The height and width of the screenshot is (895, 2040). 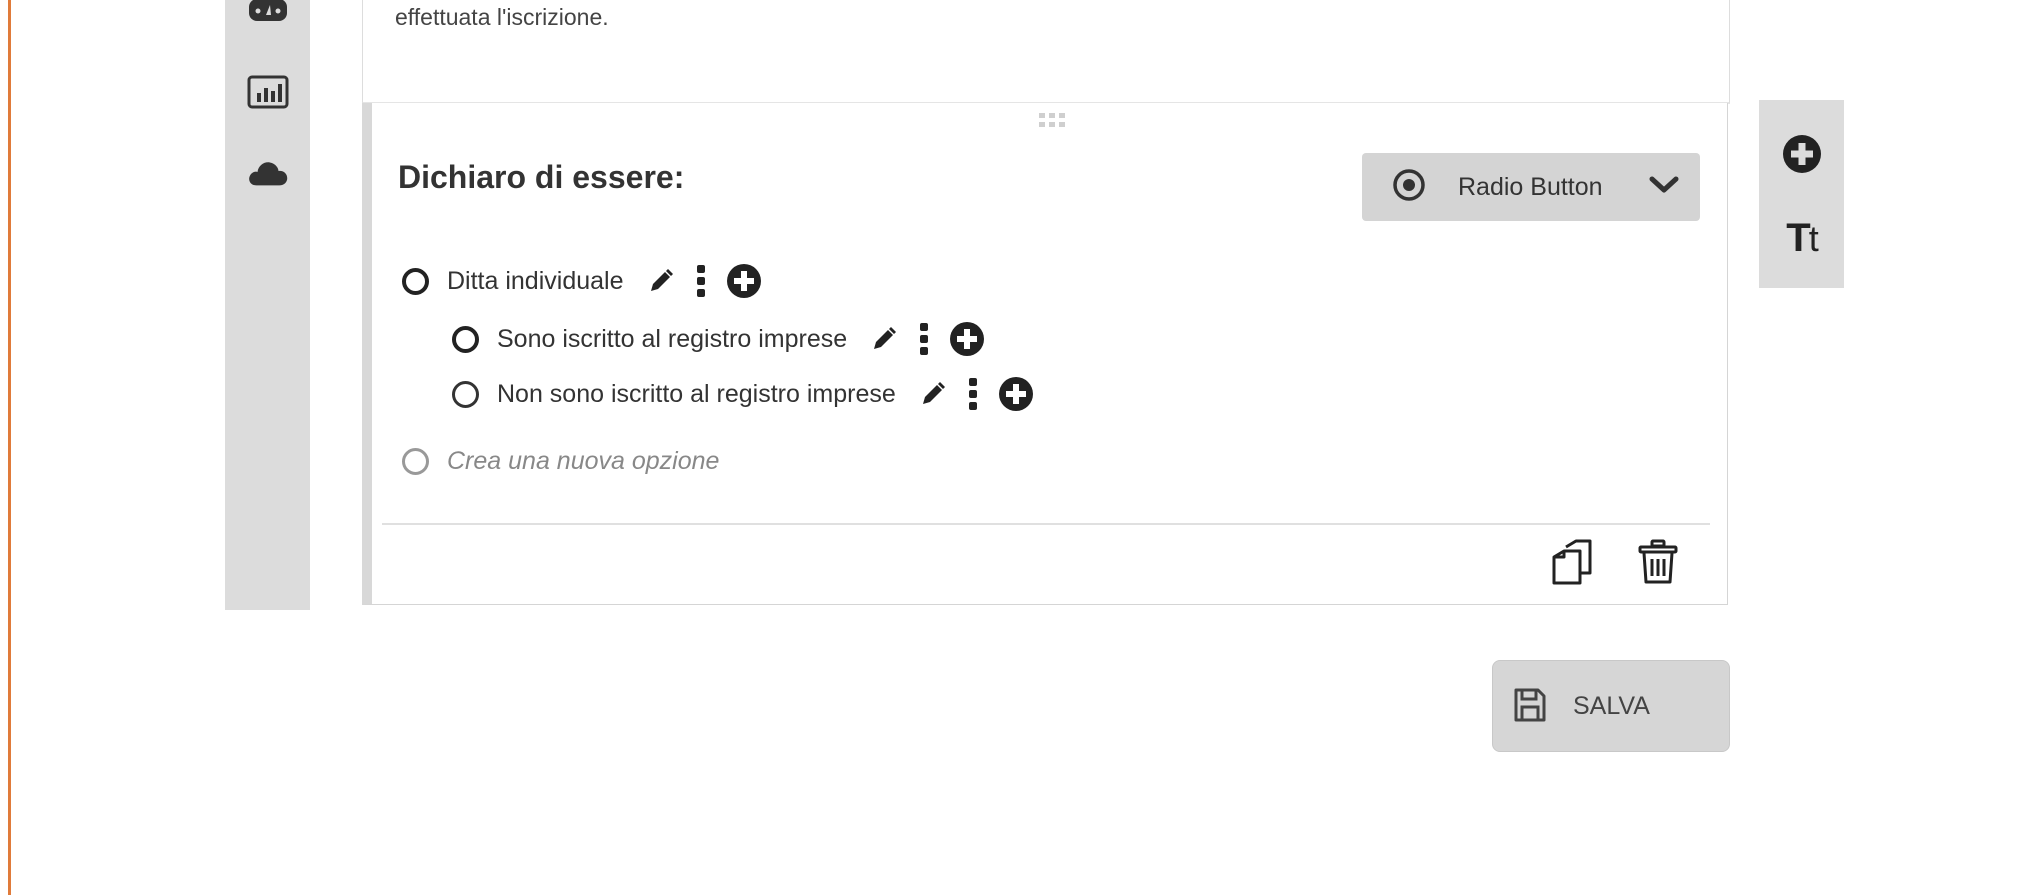 I want to click on right-toolbar: Tt, so click(x=1801, y=194).